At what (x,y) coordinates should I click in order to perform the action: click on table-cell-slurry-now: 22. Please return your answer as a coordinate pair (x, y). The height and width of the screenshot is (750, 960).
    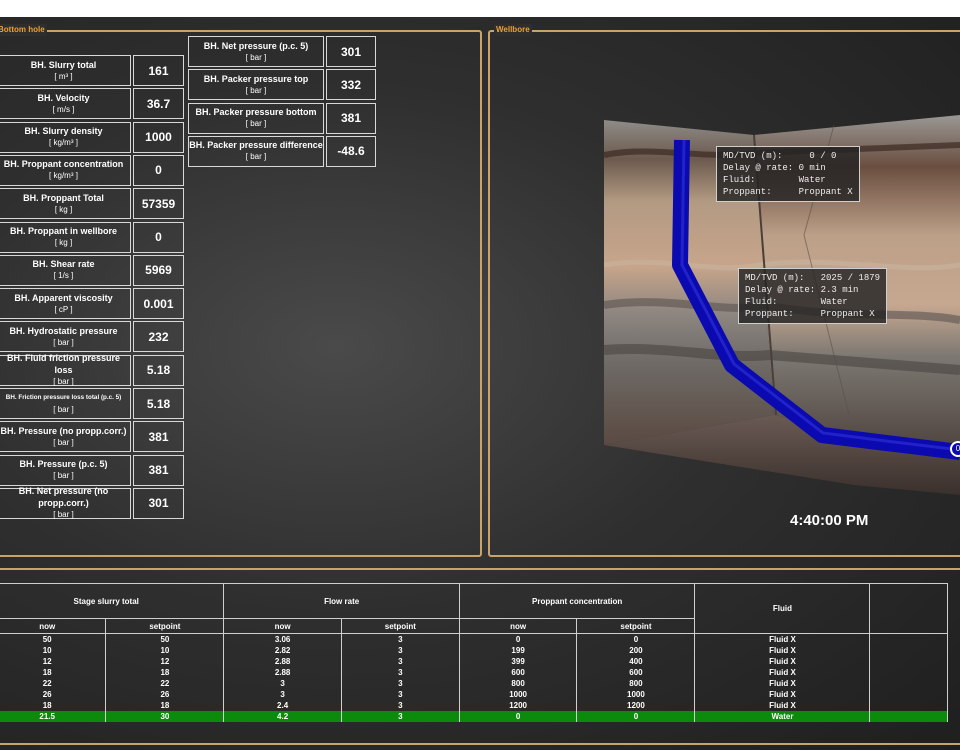
    Looking at the image, I should click on (53, 683).